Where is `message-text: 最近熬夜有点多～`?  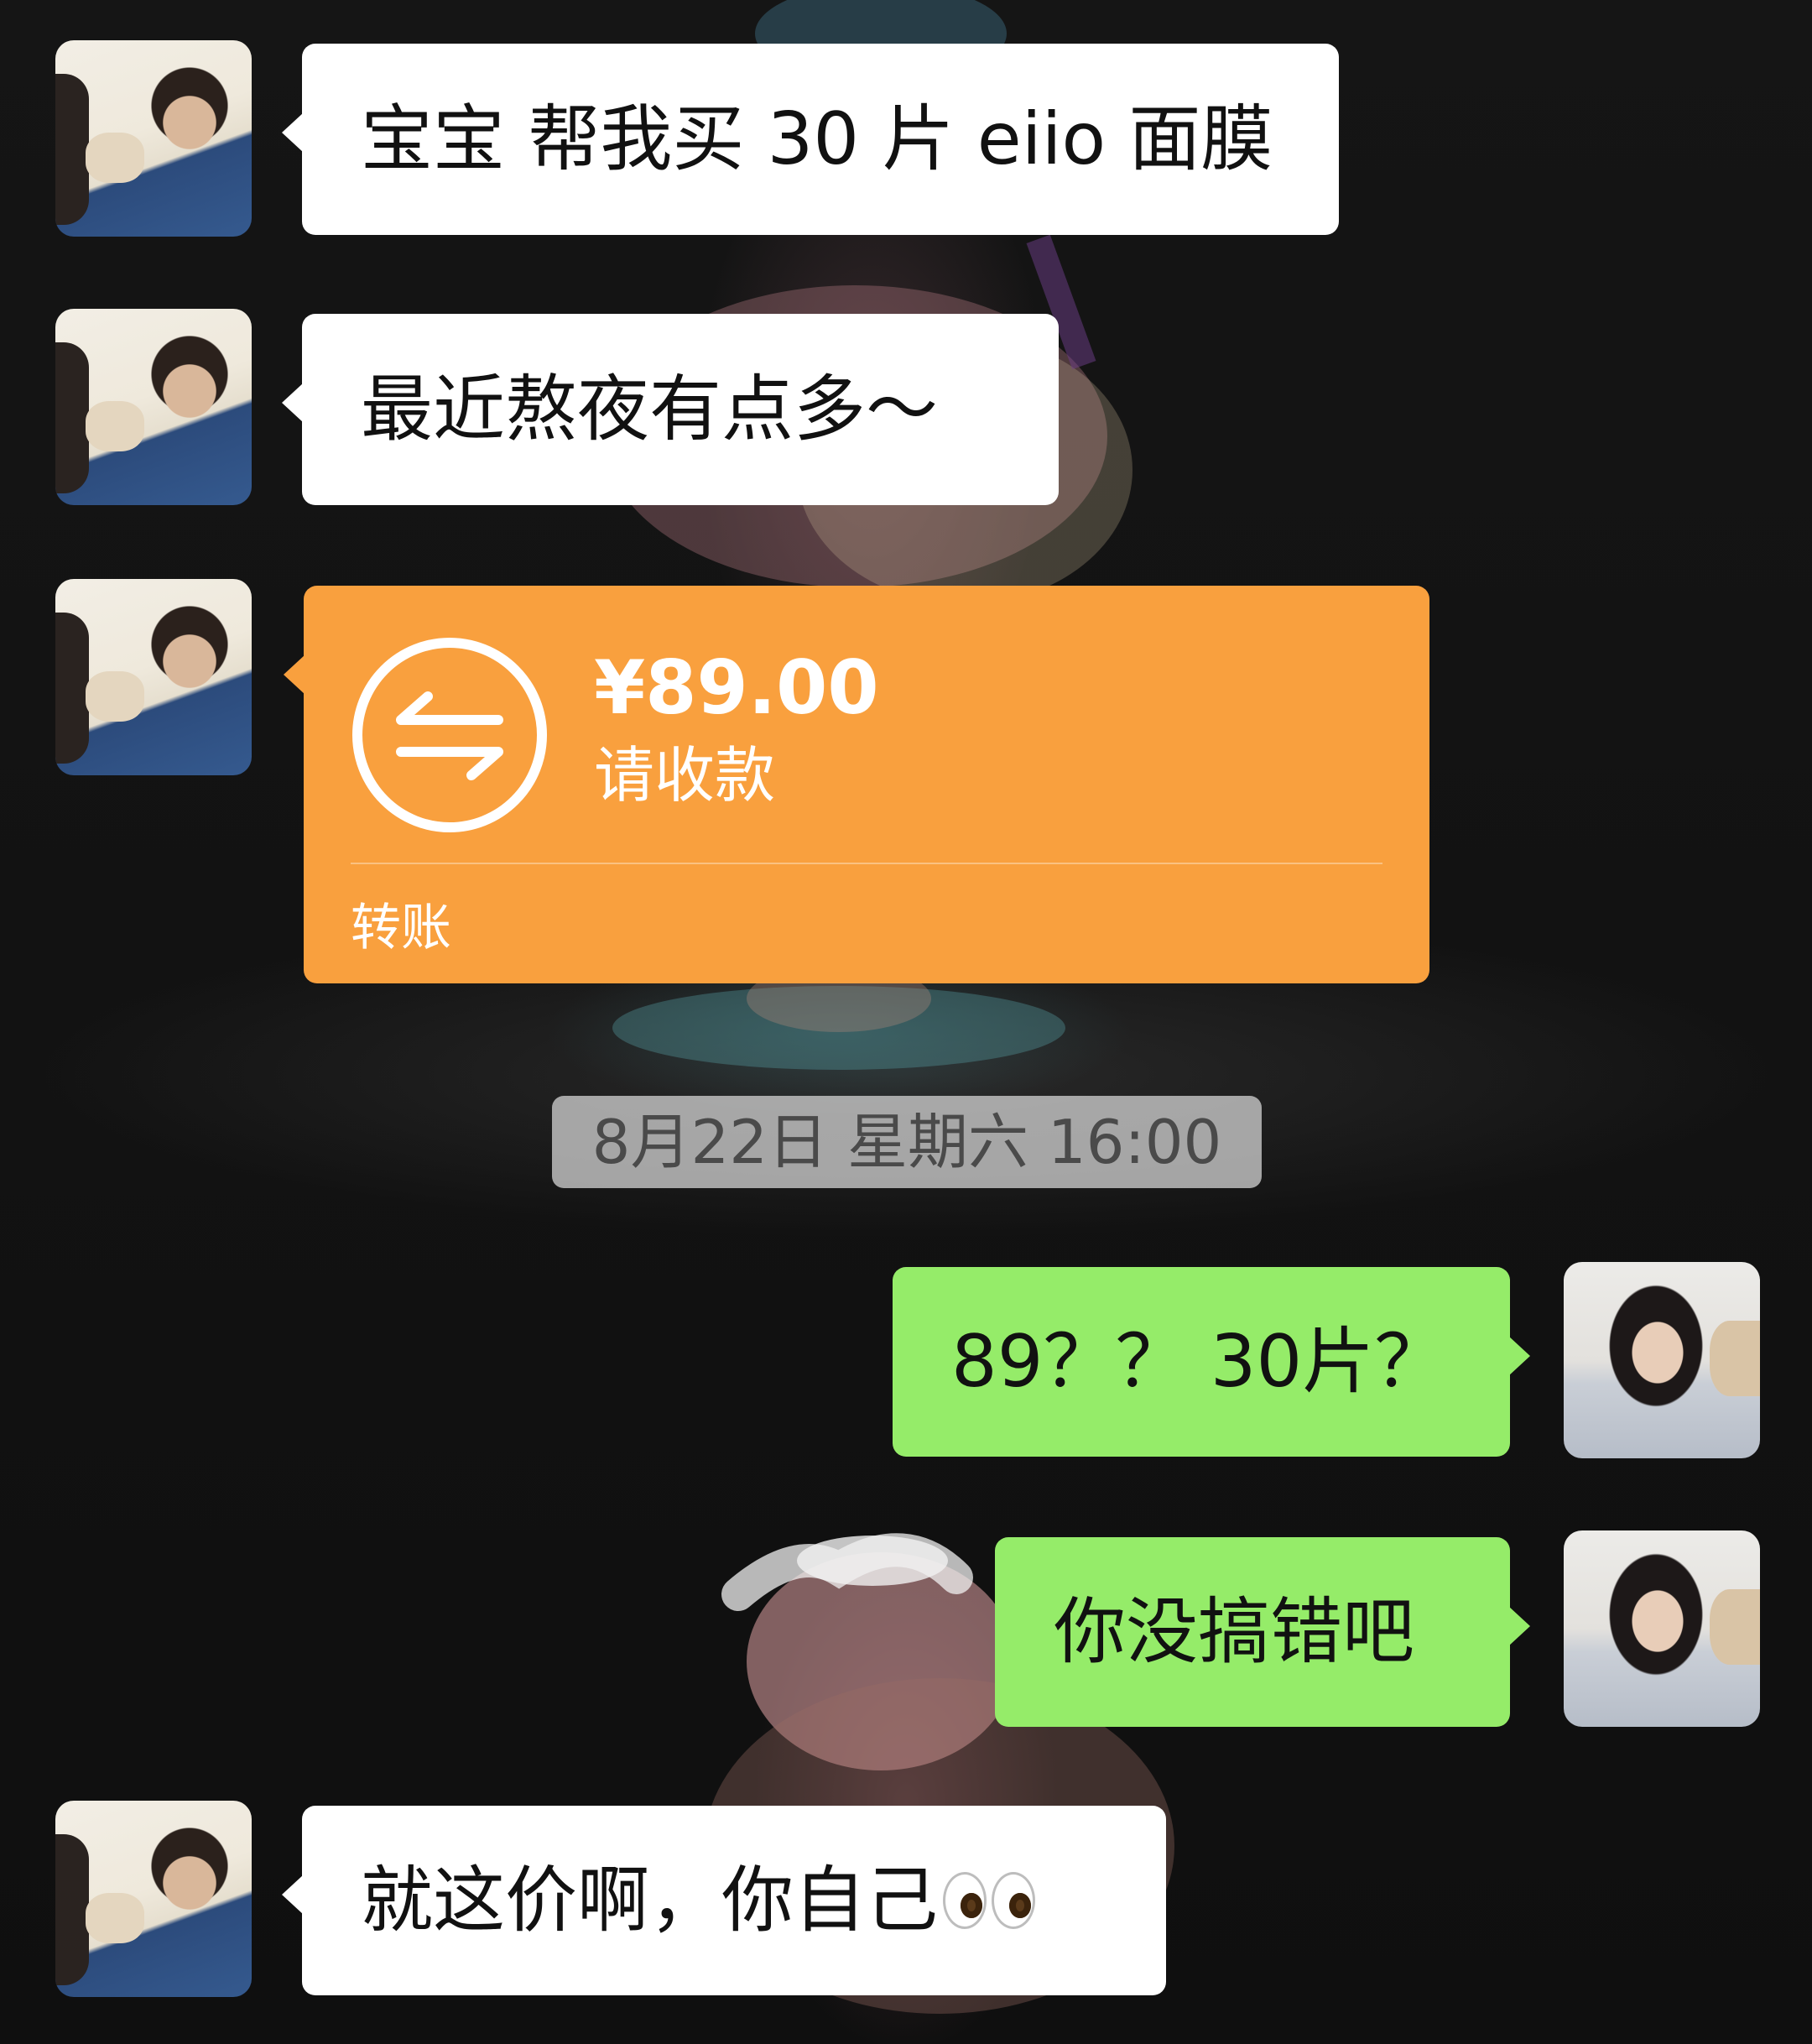 message-text: 最近熬夜有点多～ is located at coordinates (650, 409).